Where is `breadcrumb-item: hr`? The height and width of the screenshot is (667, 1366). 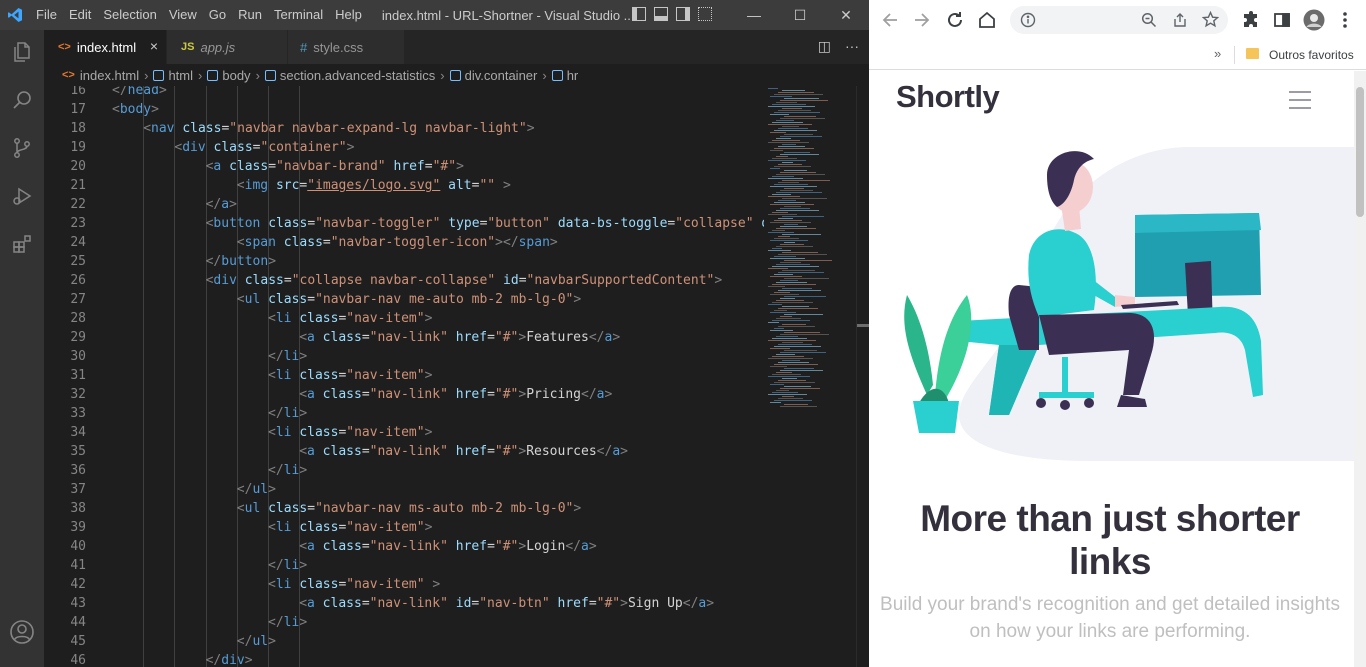
breadcrumb-item: hr is located at coordinates (564, 75).